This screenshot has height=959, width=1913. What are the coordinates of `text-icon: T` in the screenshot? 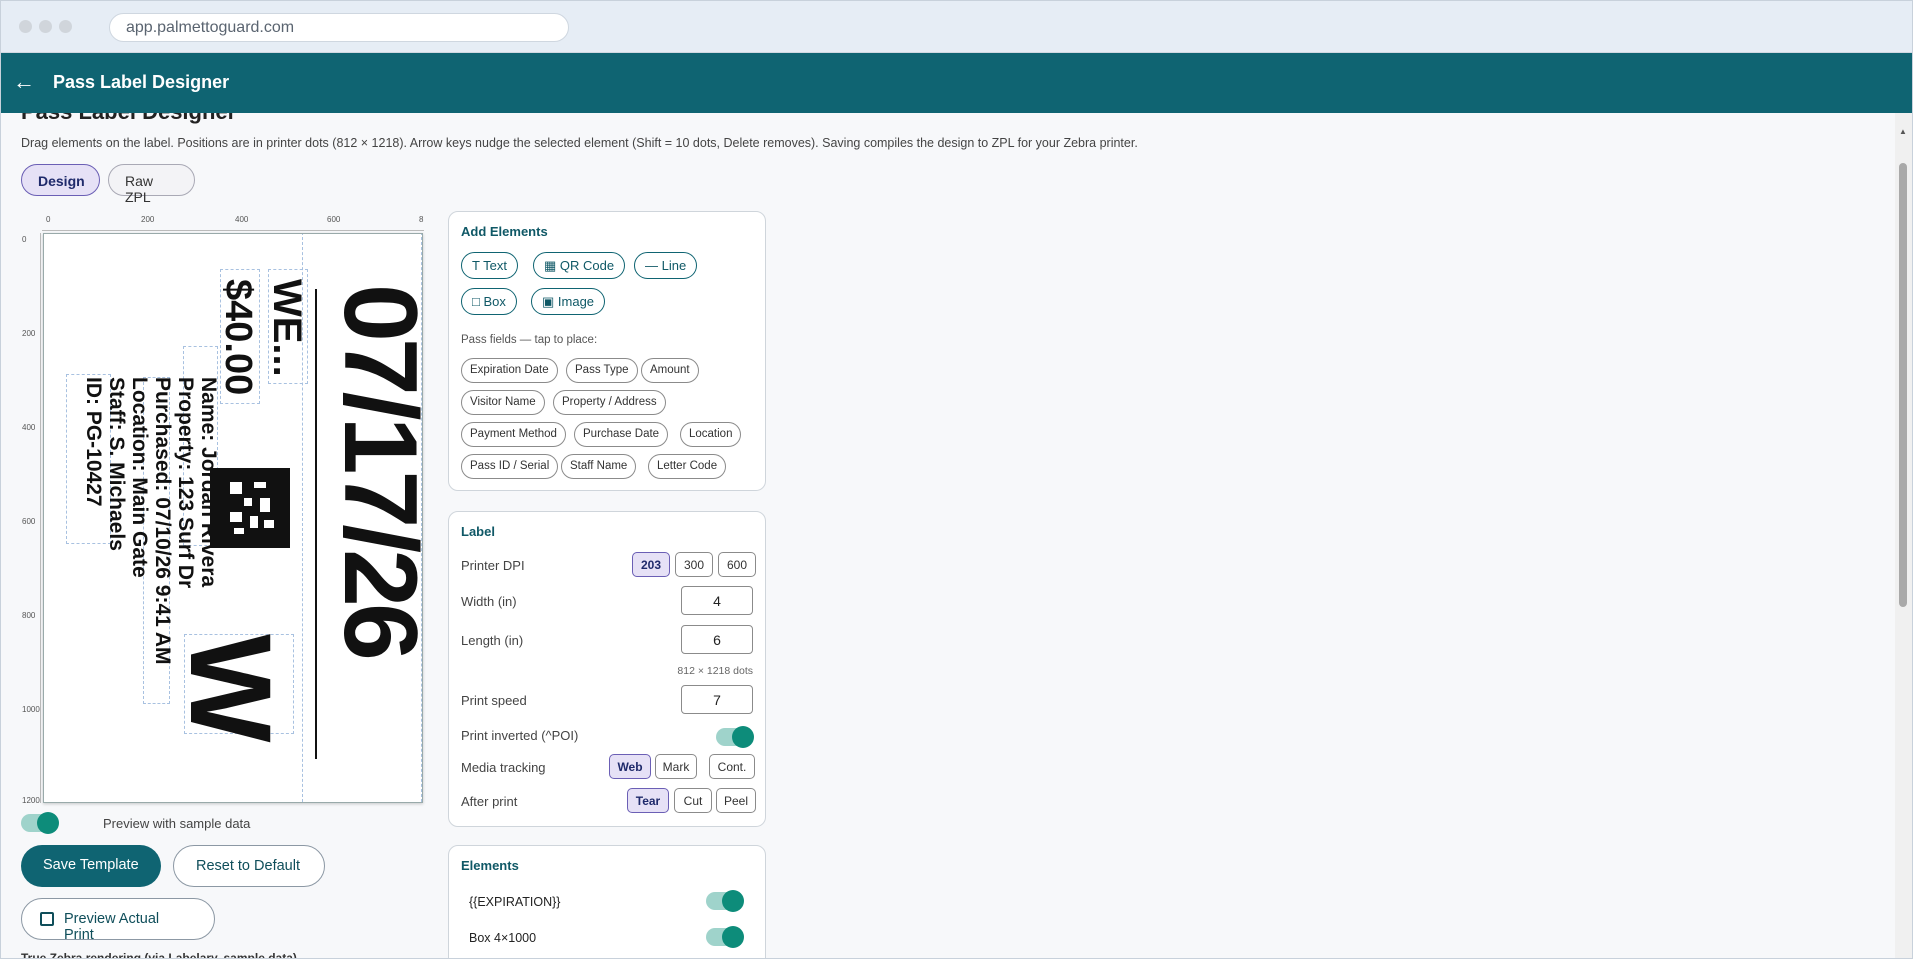 It's located at (478, 265).